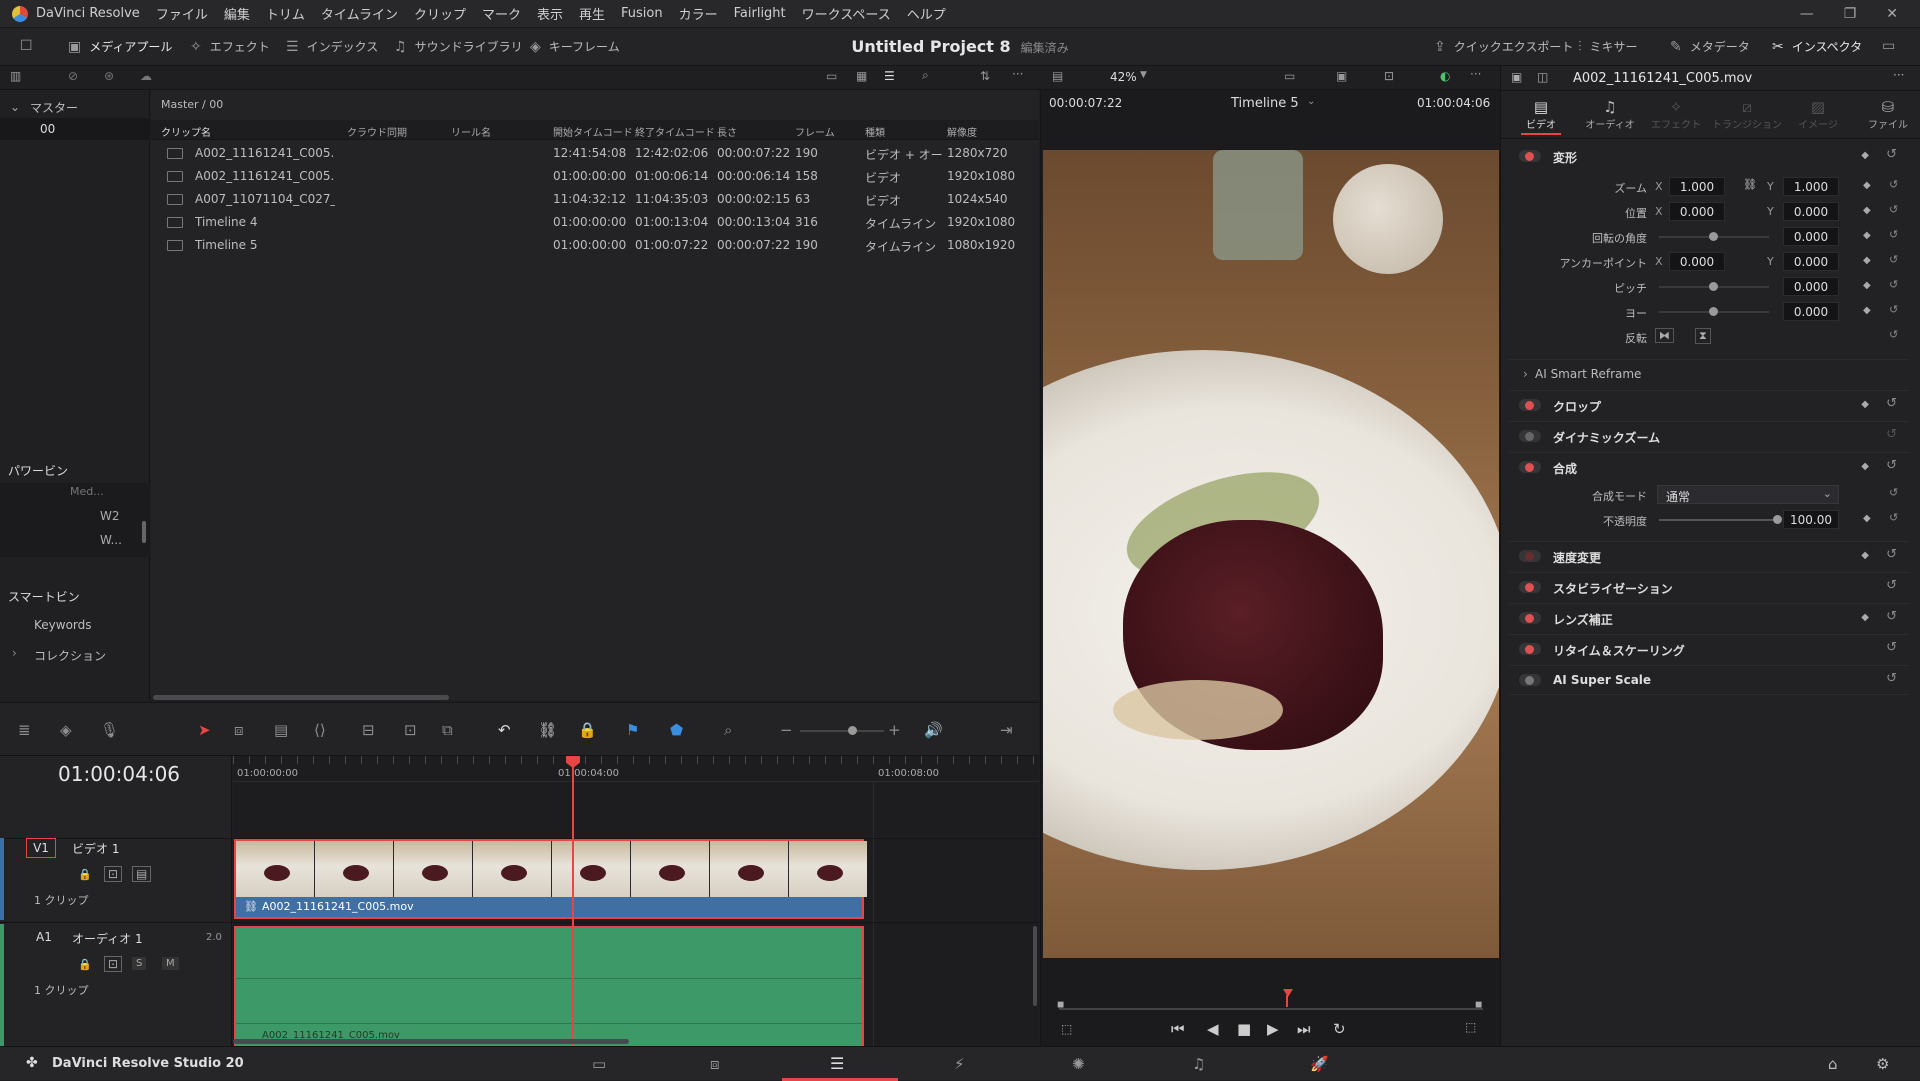 The height and width of the screenshot is (1081, 1920). I want to click on dynamic-trim-icon: ▤, so click(281, 730).